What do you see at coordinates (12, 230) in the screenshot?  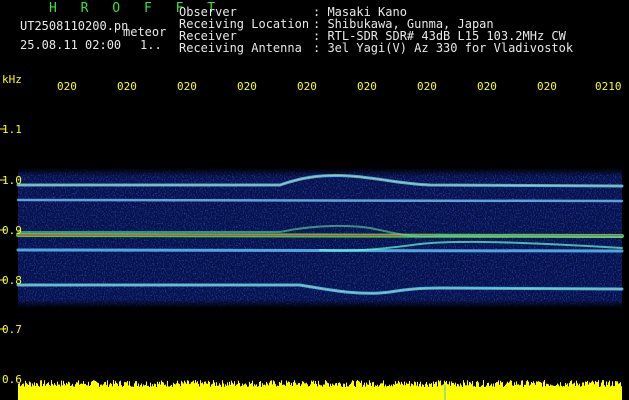 I see `y-tick-0-9: 0.9` at bounding box center [12, 230].